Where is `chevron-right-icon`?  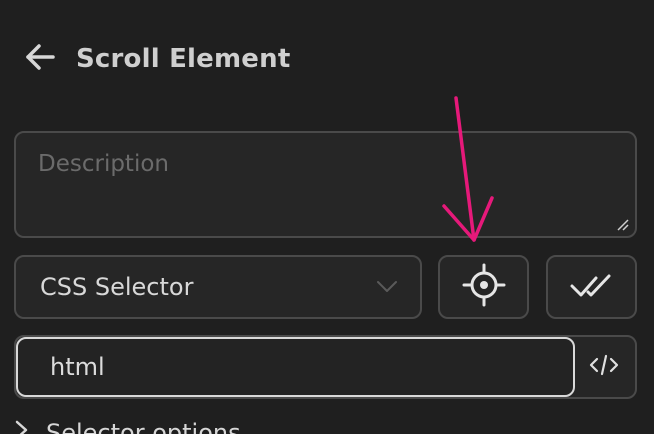 chevron-right-icon is located at coordinates (22, 426).